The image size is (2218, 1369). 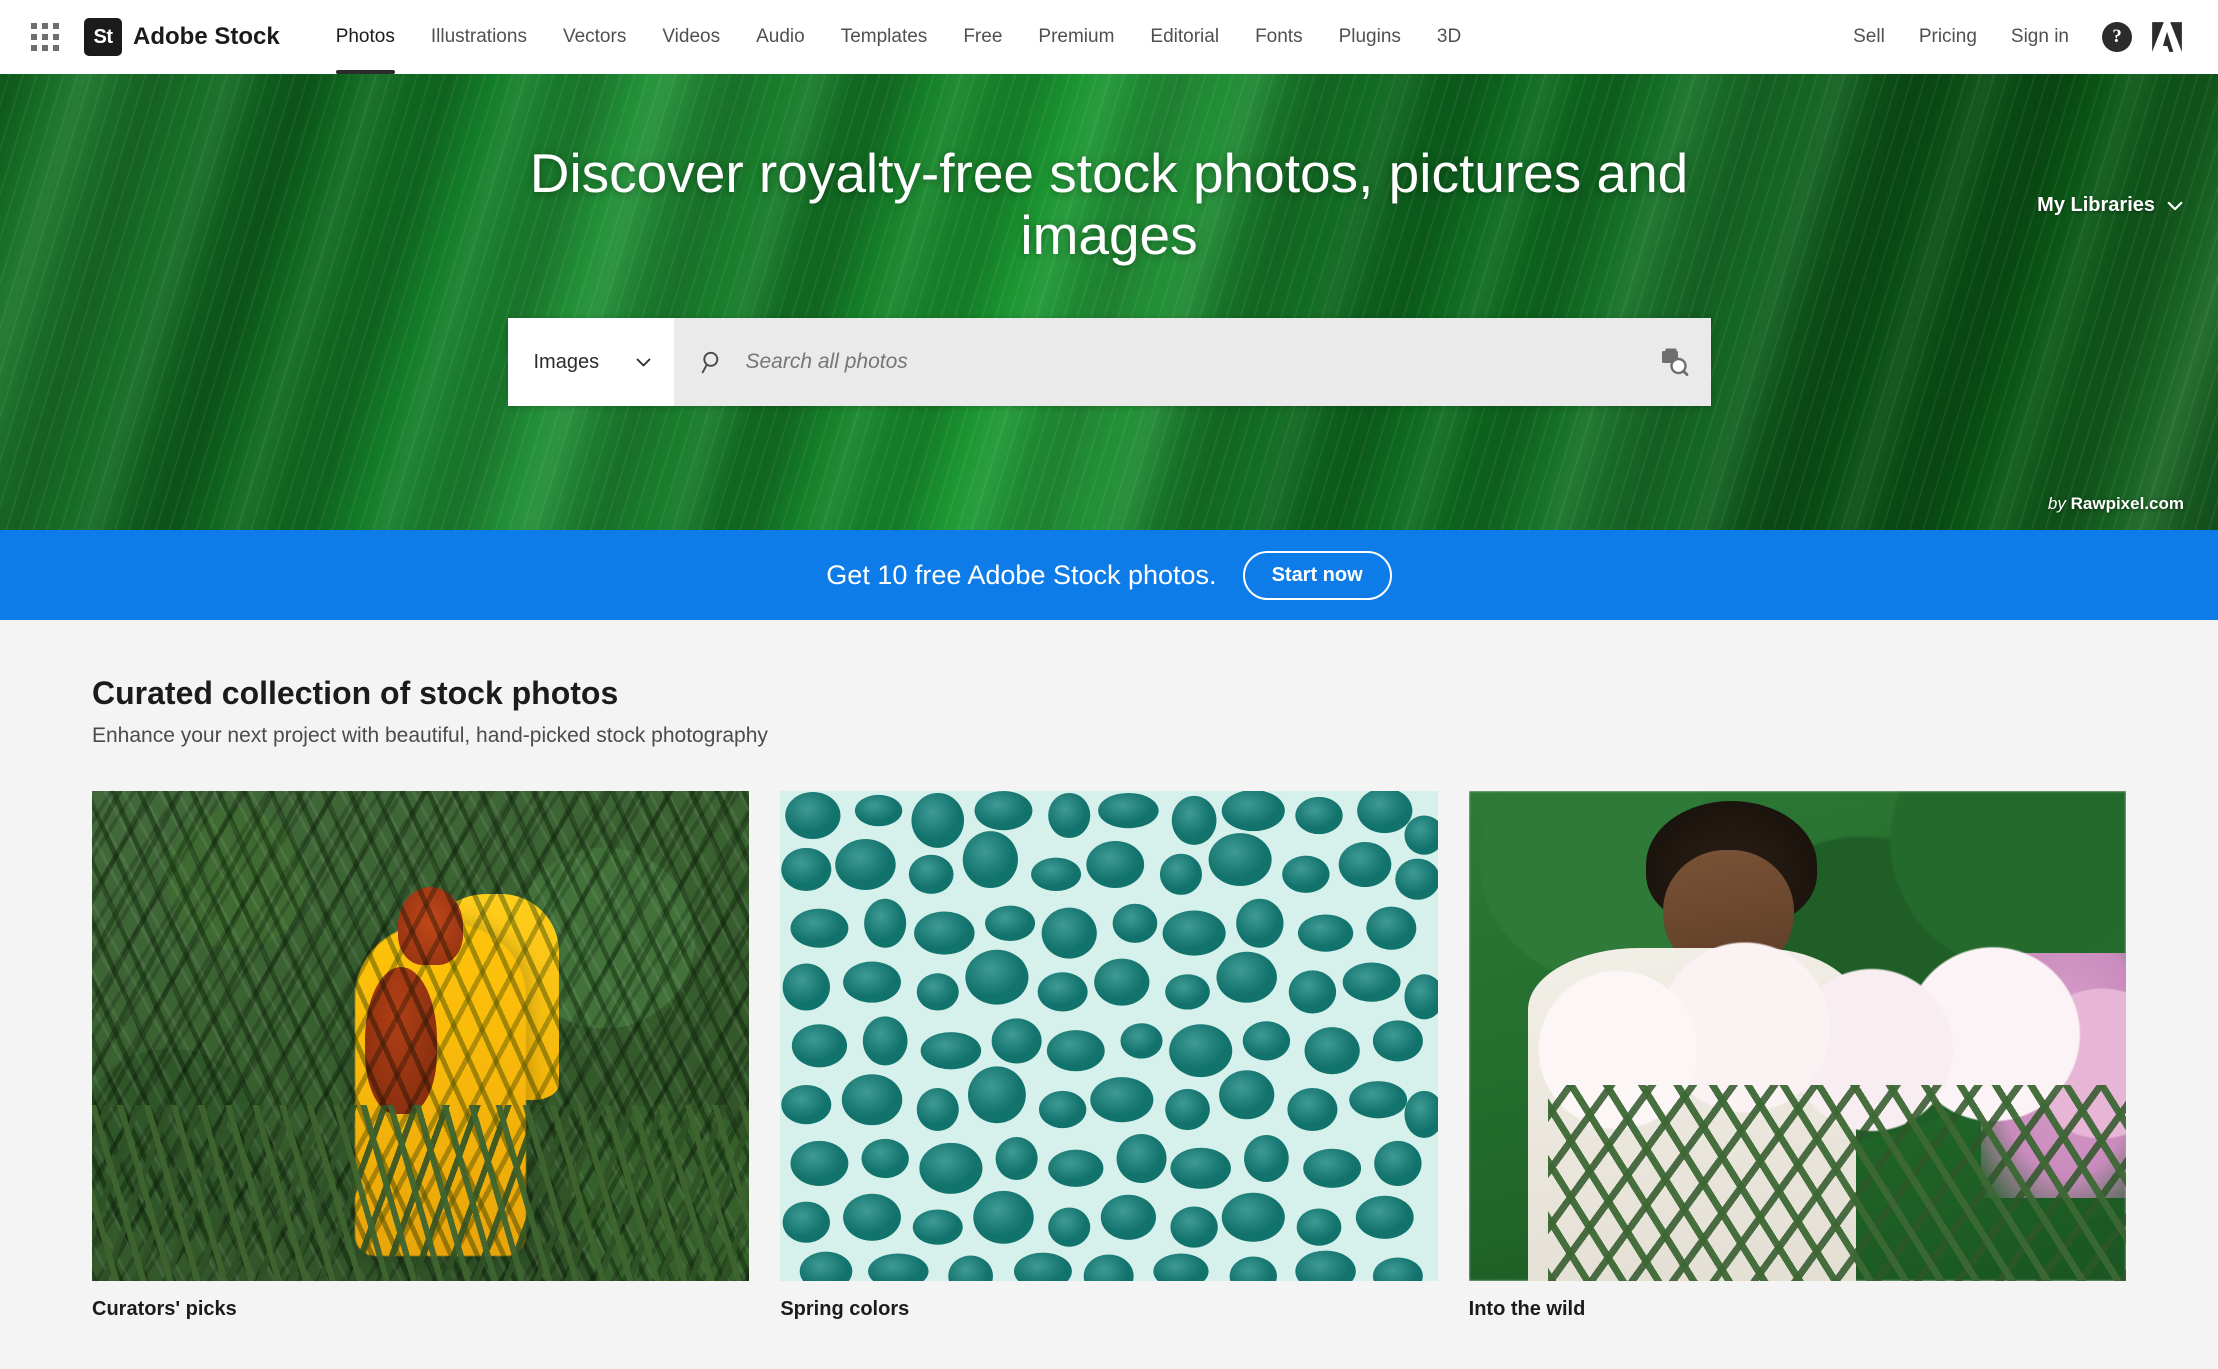 I want to click on photo-credit-prefix: by, so click(x=2056, y=503).